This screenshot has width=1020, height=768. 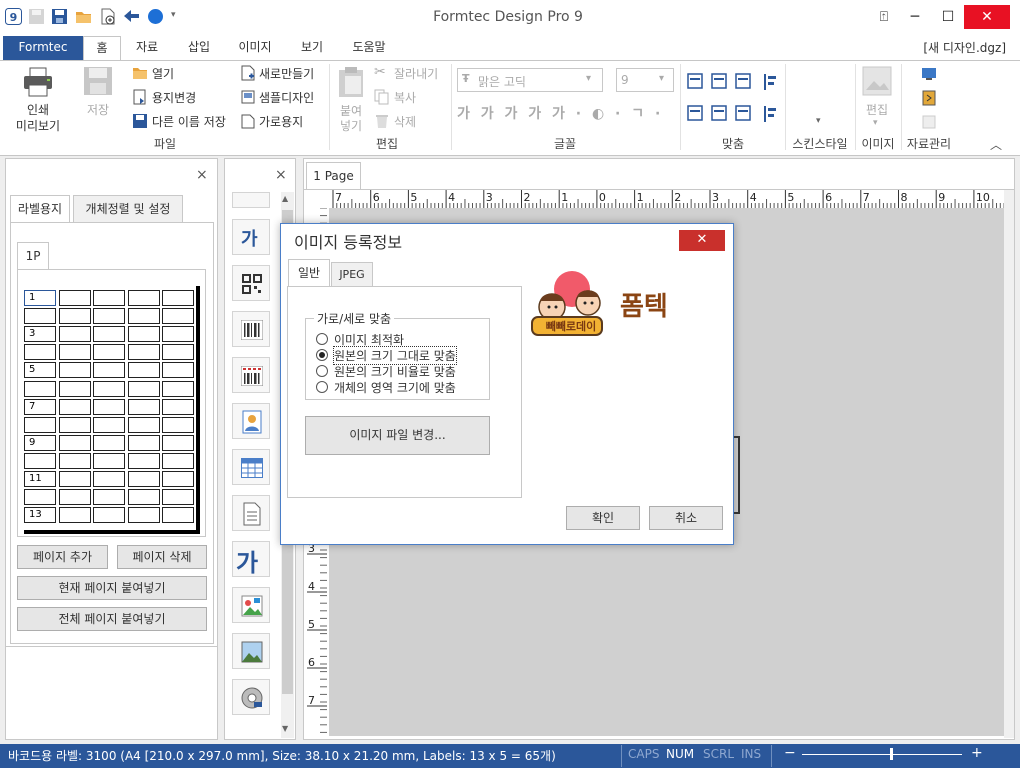 I want to click on text-style-tool: 가, so click(x=251, y=237).